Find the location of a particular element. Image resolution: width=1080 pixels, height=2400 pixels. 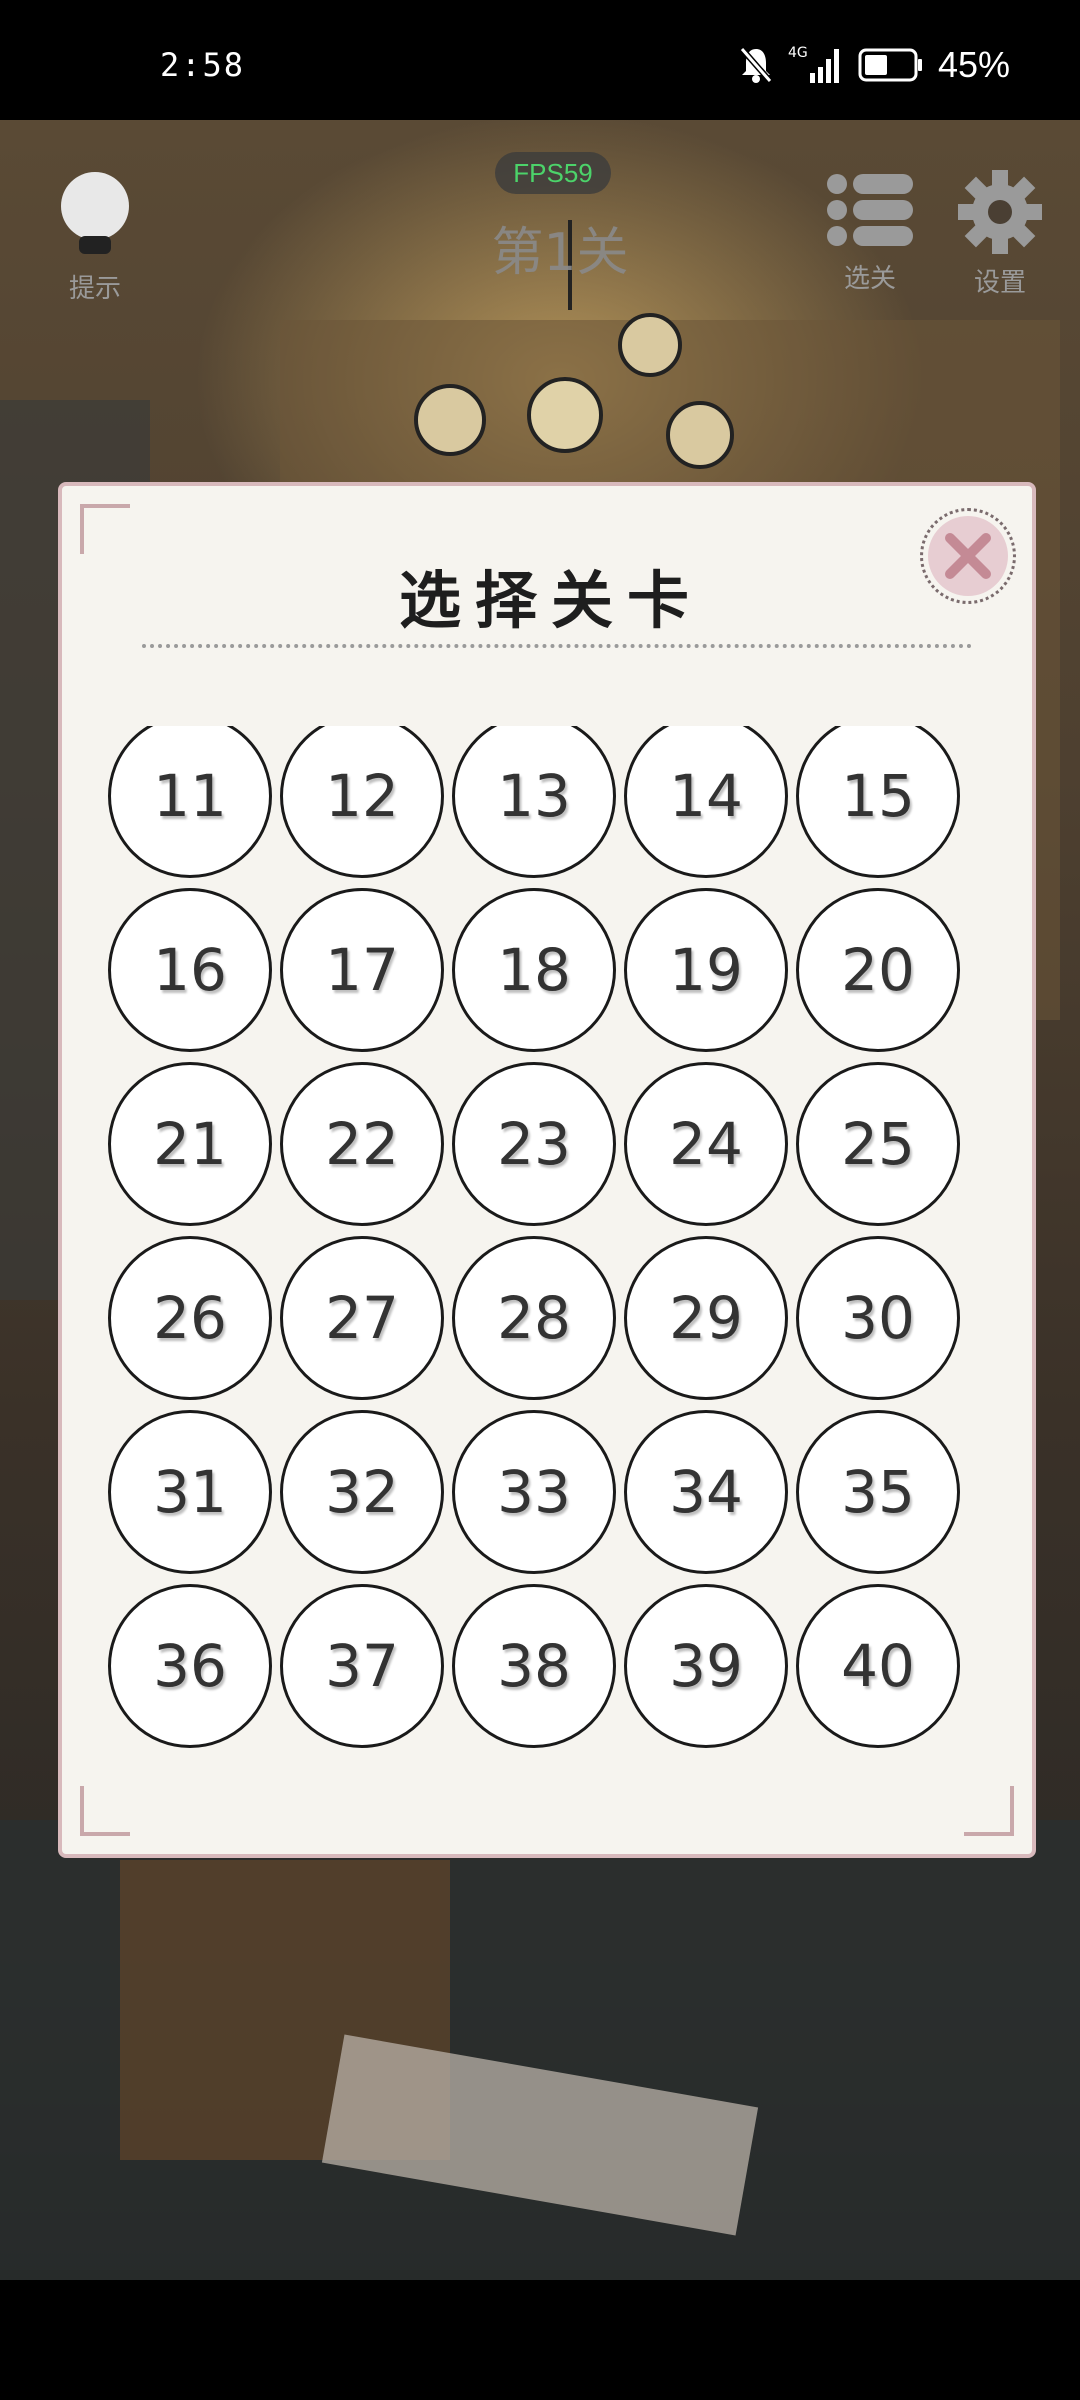

current-level-title: 第1关 is located at coordinates (560, 253).